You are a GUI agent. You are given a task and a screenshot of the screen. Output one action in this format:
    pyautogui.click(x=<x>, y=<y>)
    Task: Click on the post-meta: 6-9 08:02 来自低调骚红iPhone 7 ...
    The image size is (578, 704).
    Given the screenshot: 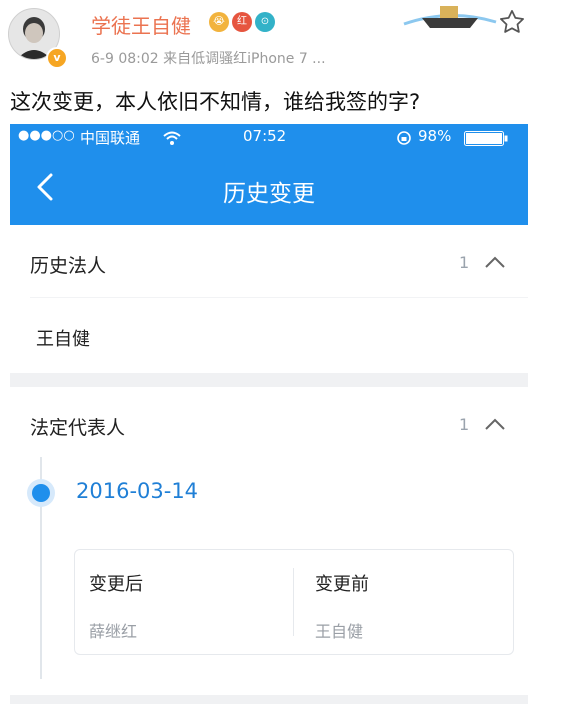 What is the action you would take?
    pyautogui.click(x=208, y=59)
    